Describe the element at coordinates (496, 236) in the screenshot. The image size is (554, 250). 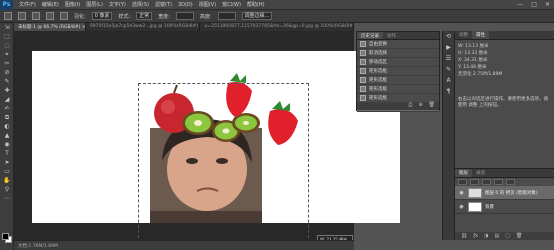
I see `new-group-icon: ▤` at that location.